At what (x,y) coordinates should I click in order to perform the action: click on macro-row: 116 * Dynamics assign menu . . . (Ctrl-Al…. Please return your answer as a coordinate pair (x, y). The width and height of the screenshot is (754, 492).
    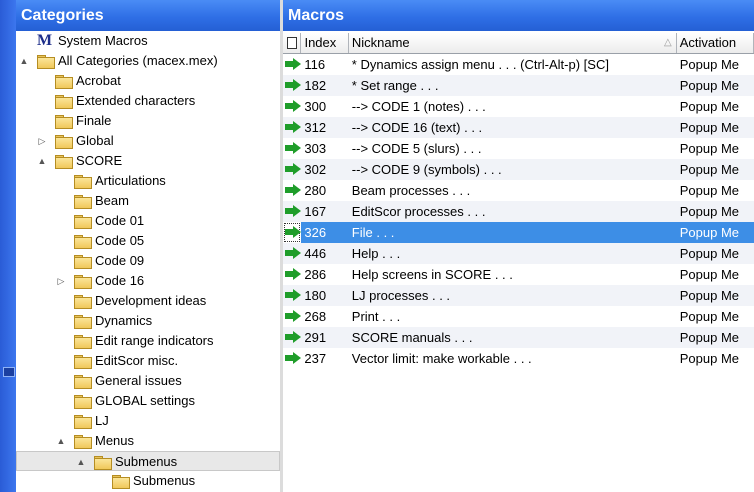
    Looking at the image, I should click on (518, 64).